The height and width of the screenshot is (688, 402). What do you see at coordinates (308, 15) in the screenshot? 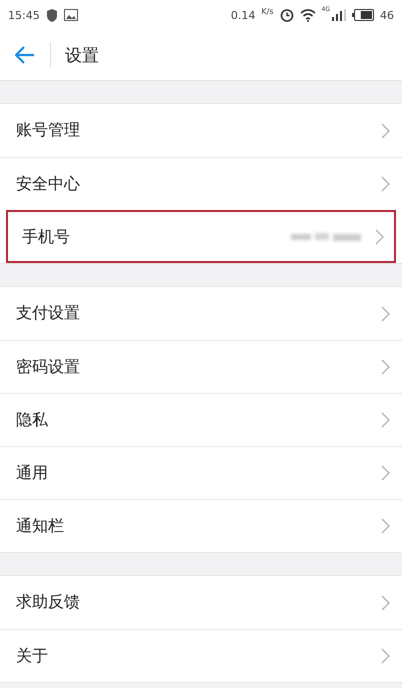
I see `wifi-icon` at bounding box center [308, 15].